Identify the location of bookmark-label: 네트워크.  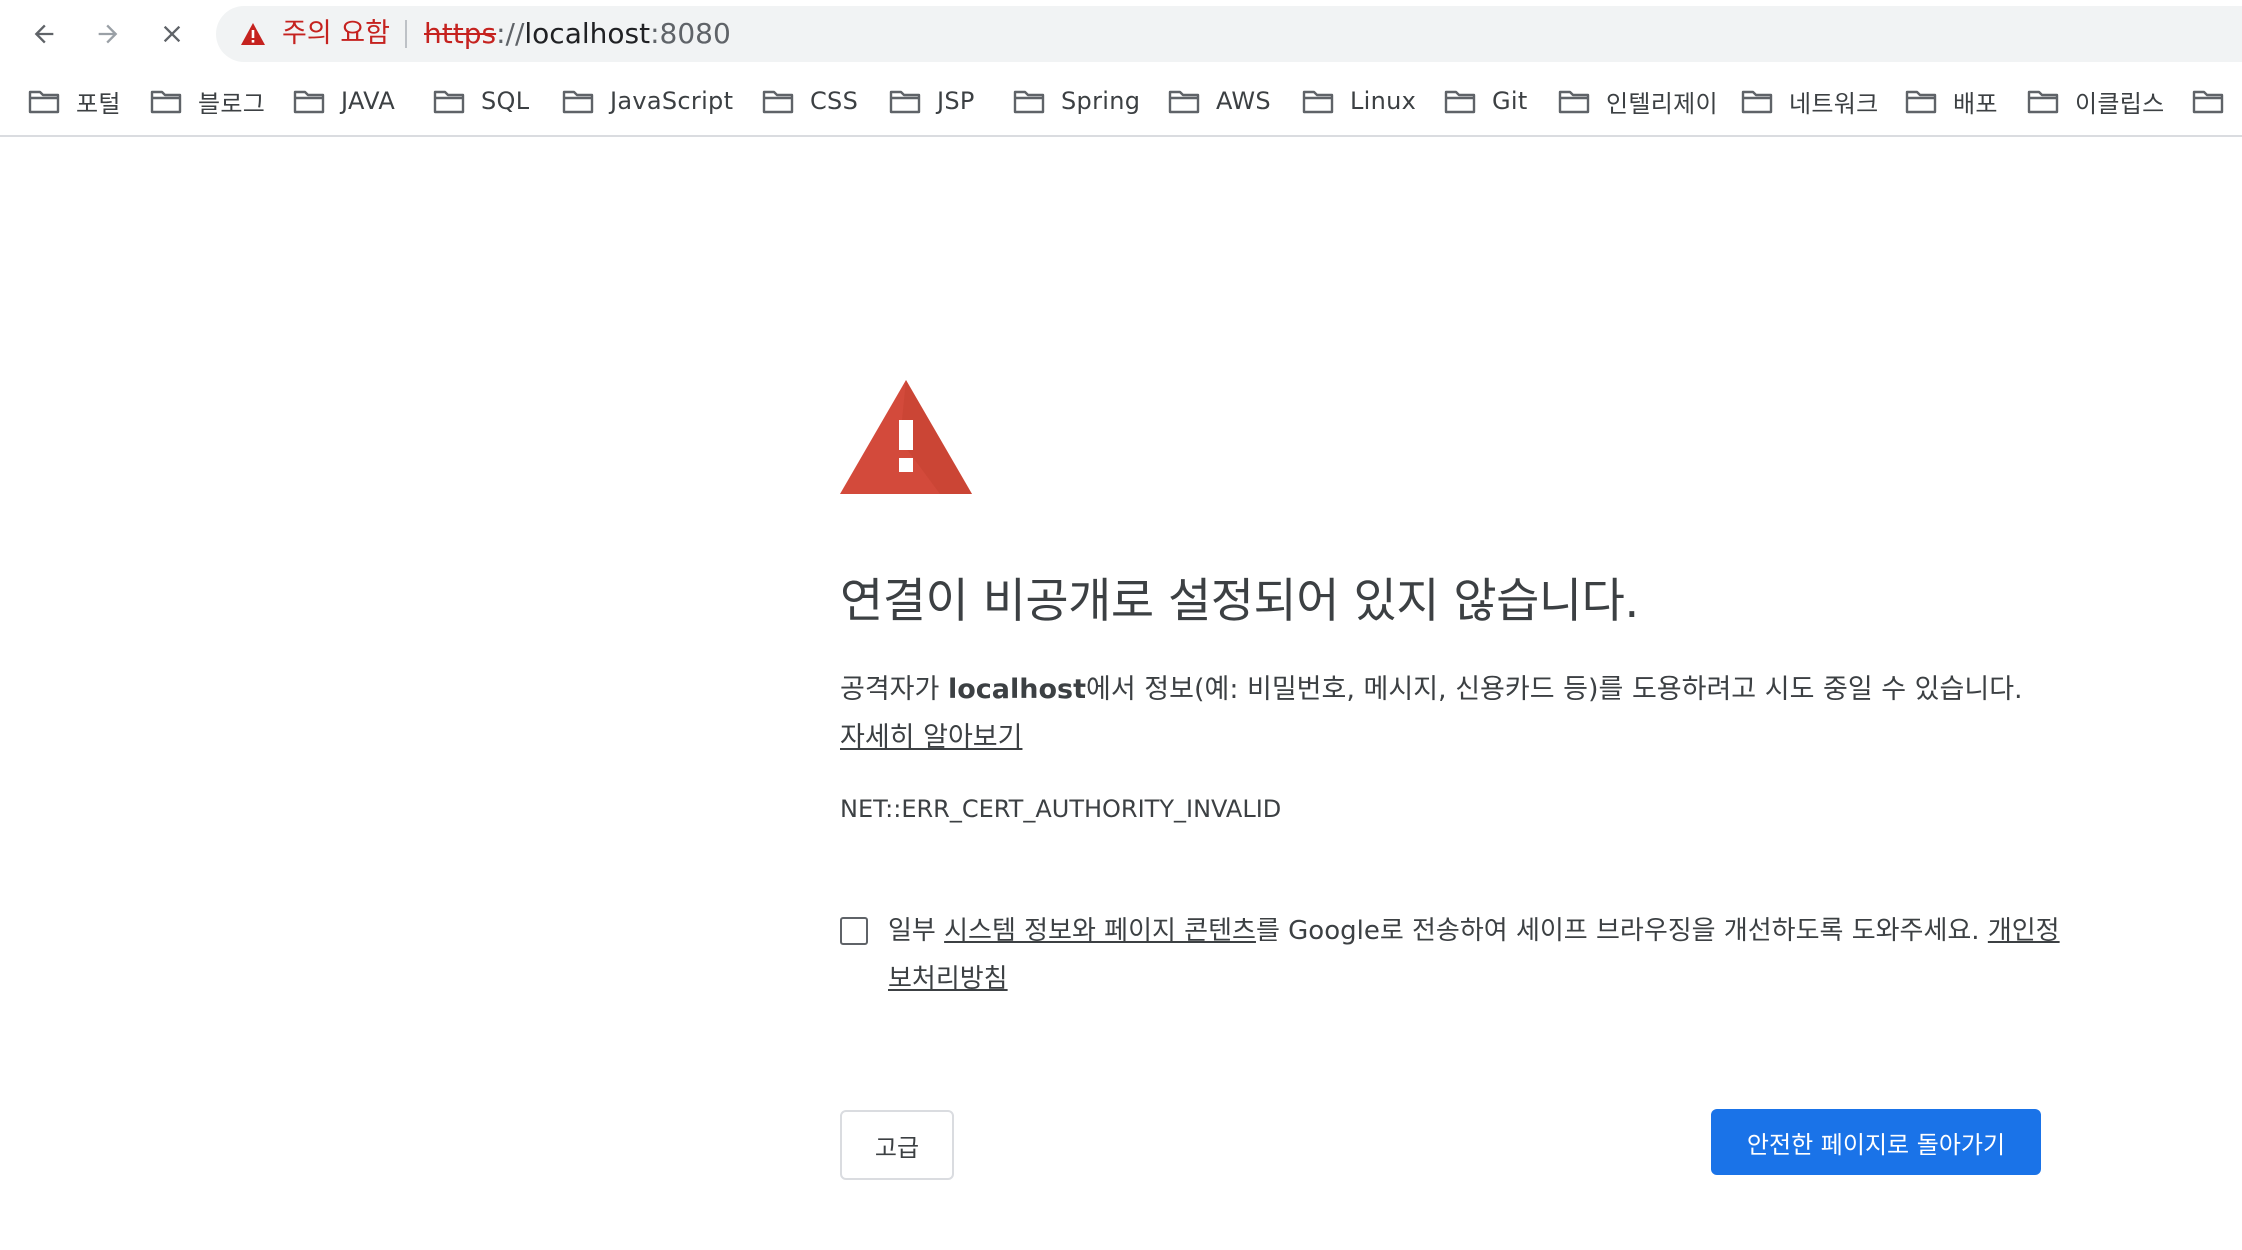
(1834, 103).